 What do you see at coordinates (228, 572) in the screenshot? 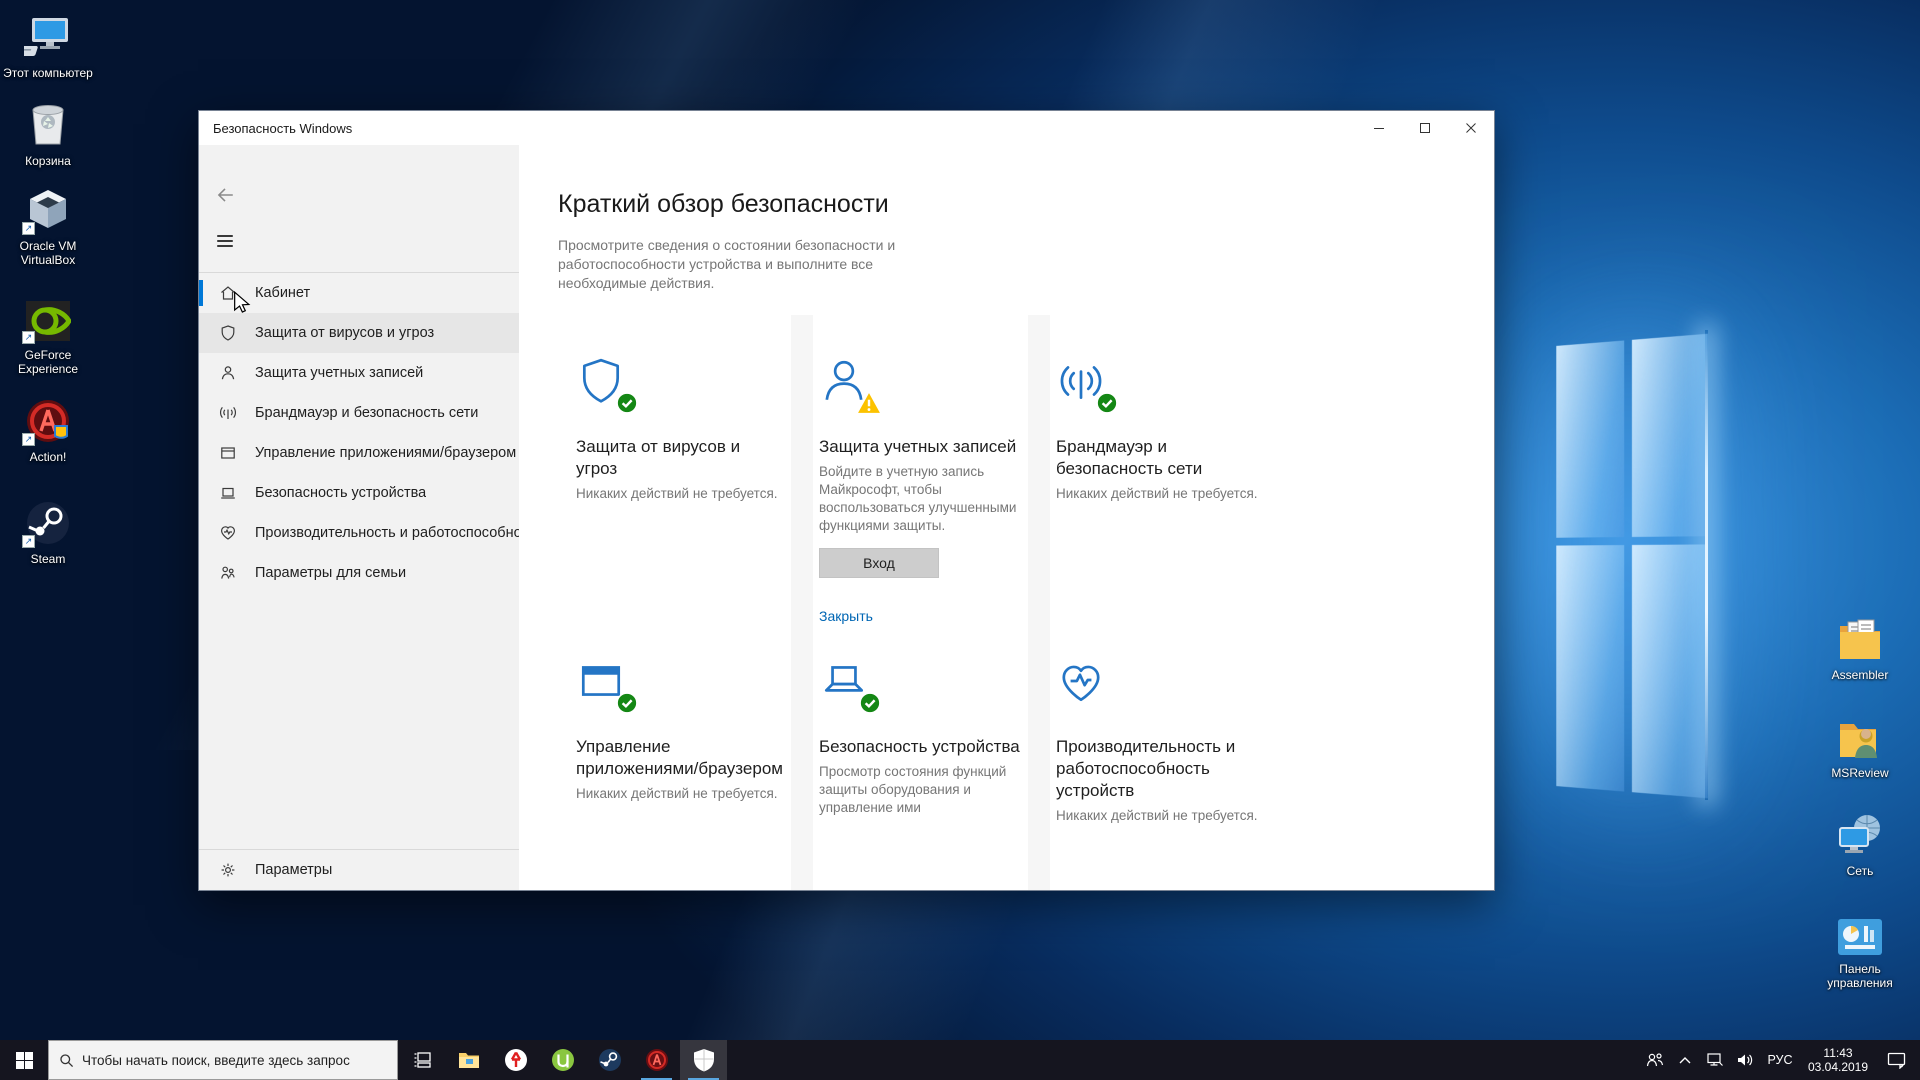
I see `family-icon` at bounding box center [228, 572].